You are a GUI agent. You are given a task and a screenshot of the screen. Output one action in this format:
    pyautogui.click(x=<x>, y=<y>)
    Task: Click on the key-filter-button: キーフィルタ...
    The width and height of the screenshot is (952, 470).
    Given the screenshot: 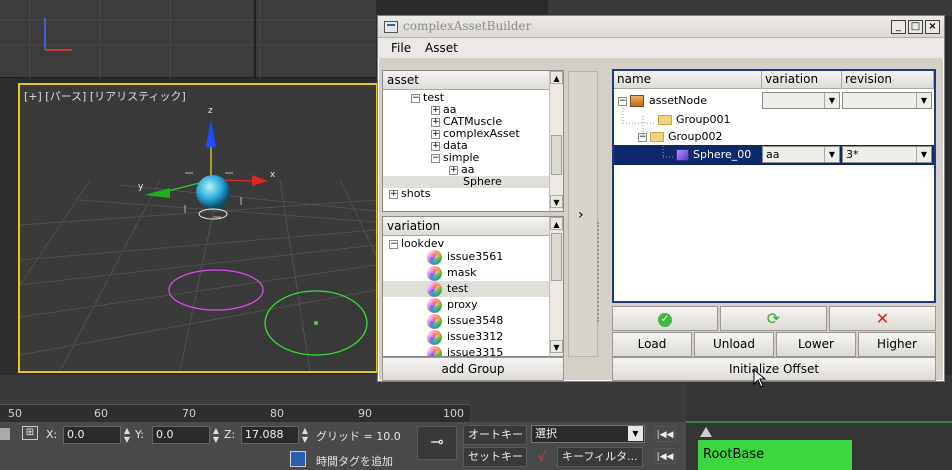 What is the action you would take?
    pyautogui.click(x=600, y=457)
    